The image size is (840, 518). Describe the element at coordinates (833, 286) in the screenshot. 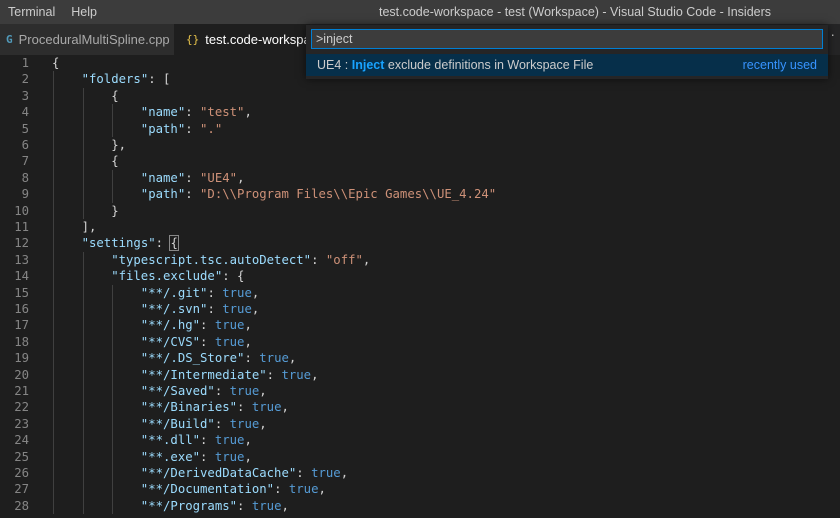

I see `editor-scrollbar` at that location.